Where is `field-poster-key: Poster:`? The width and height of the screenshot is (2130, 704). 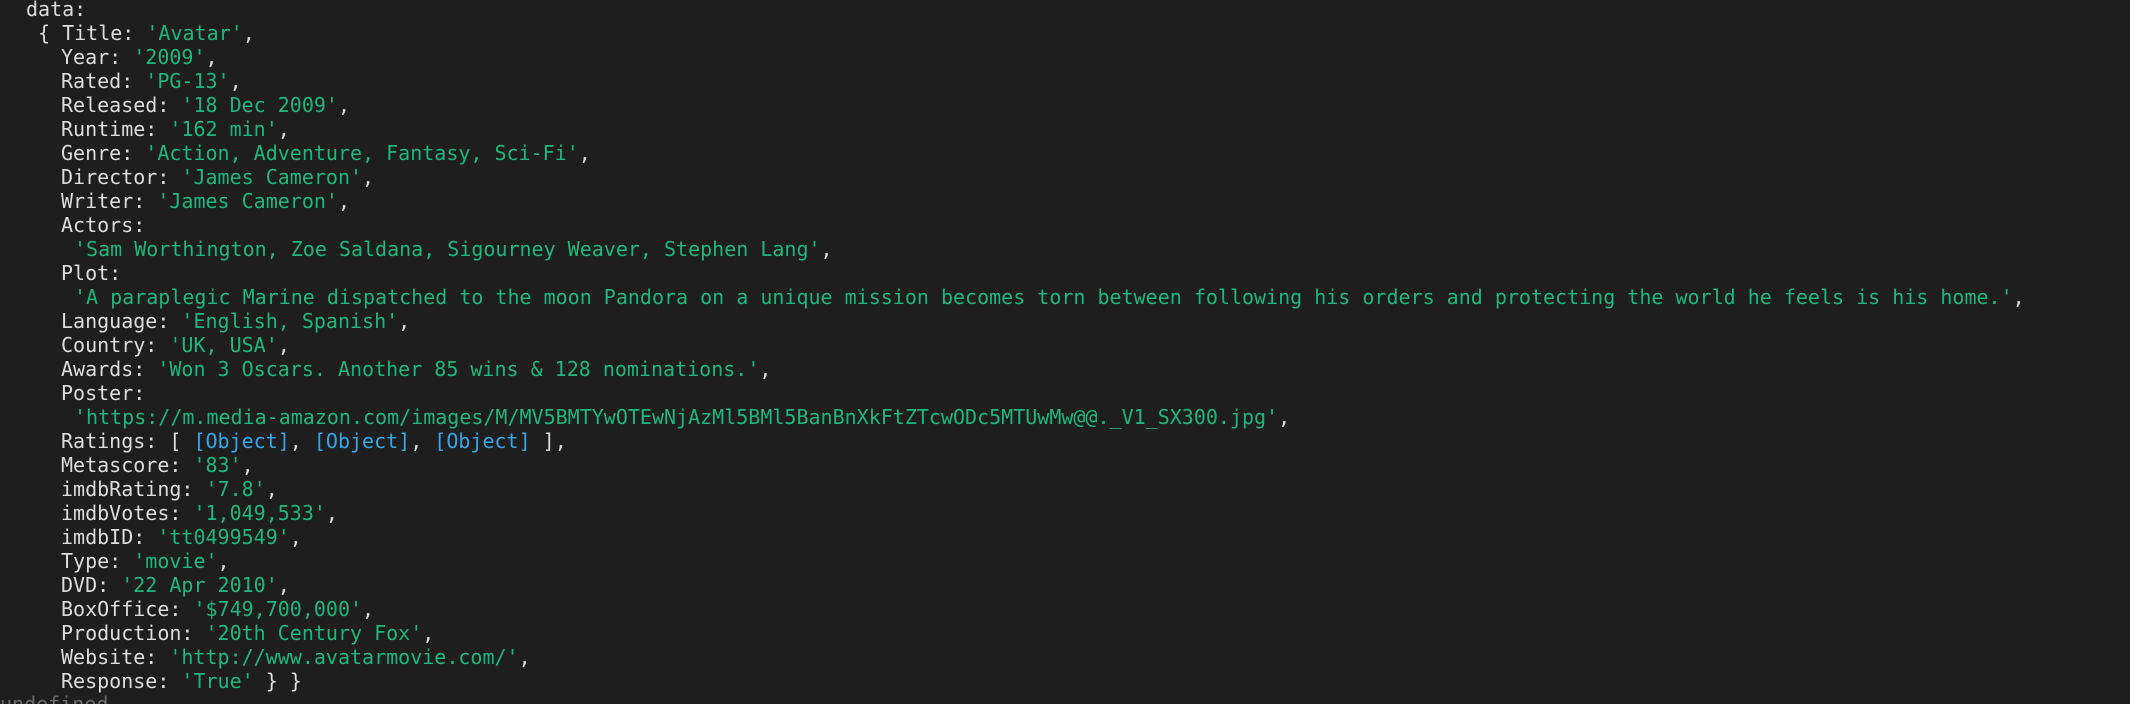
field-poster-key: Poster: is located at coordinates (103, 393).